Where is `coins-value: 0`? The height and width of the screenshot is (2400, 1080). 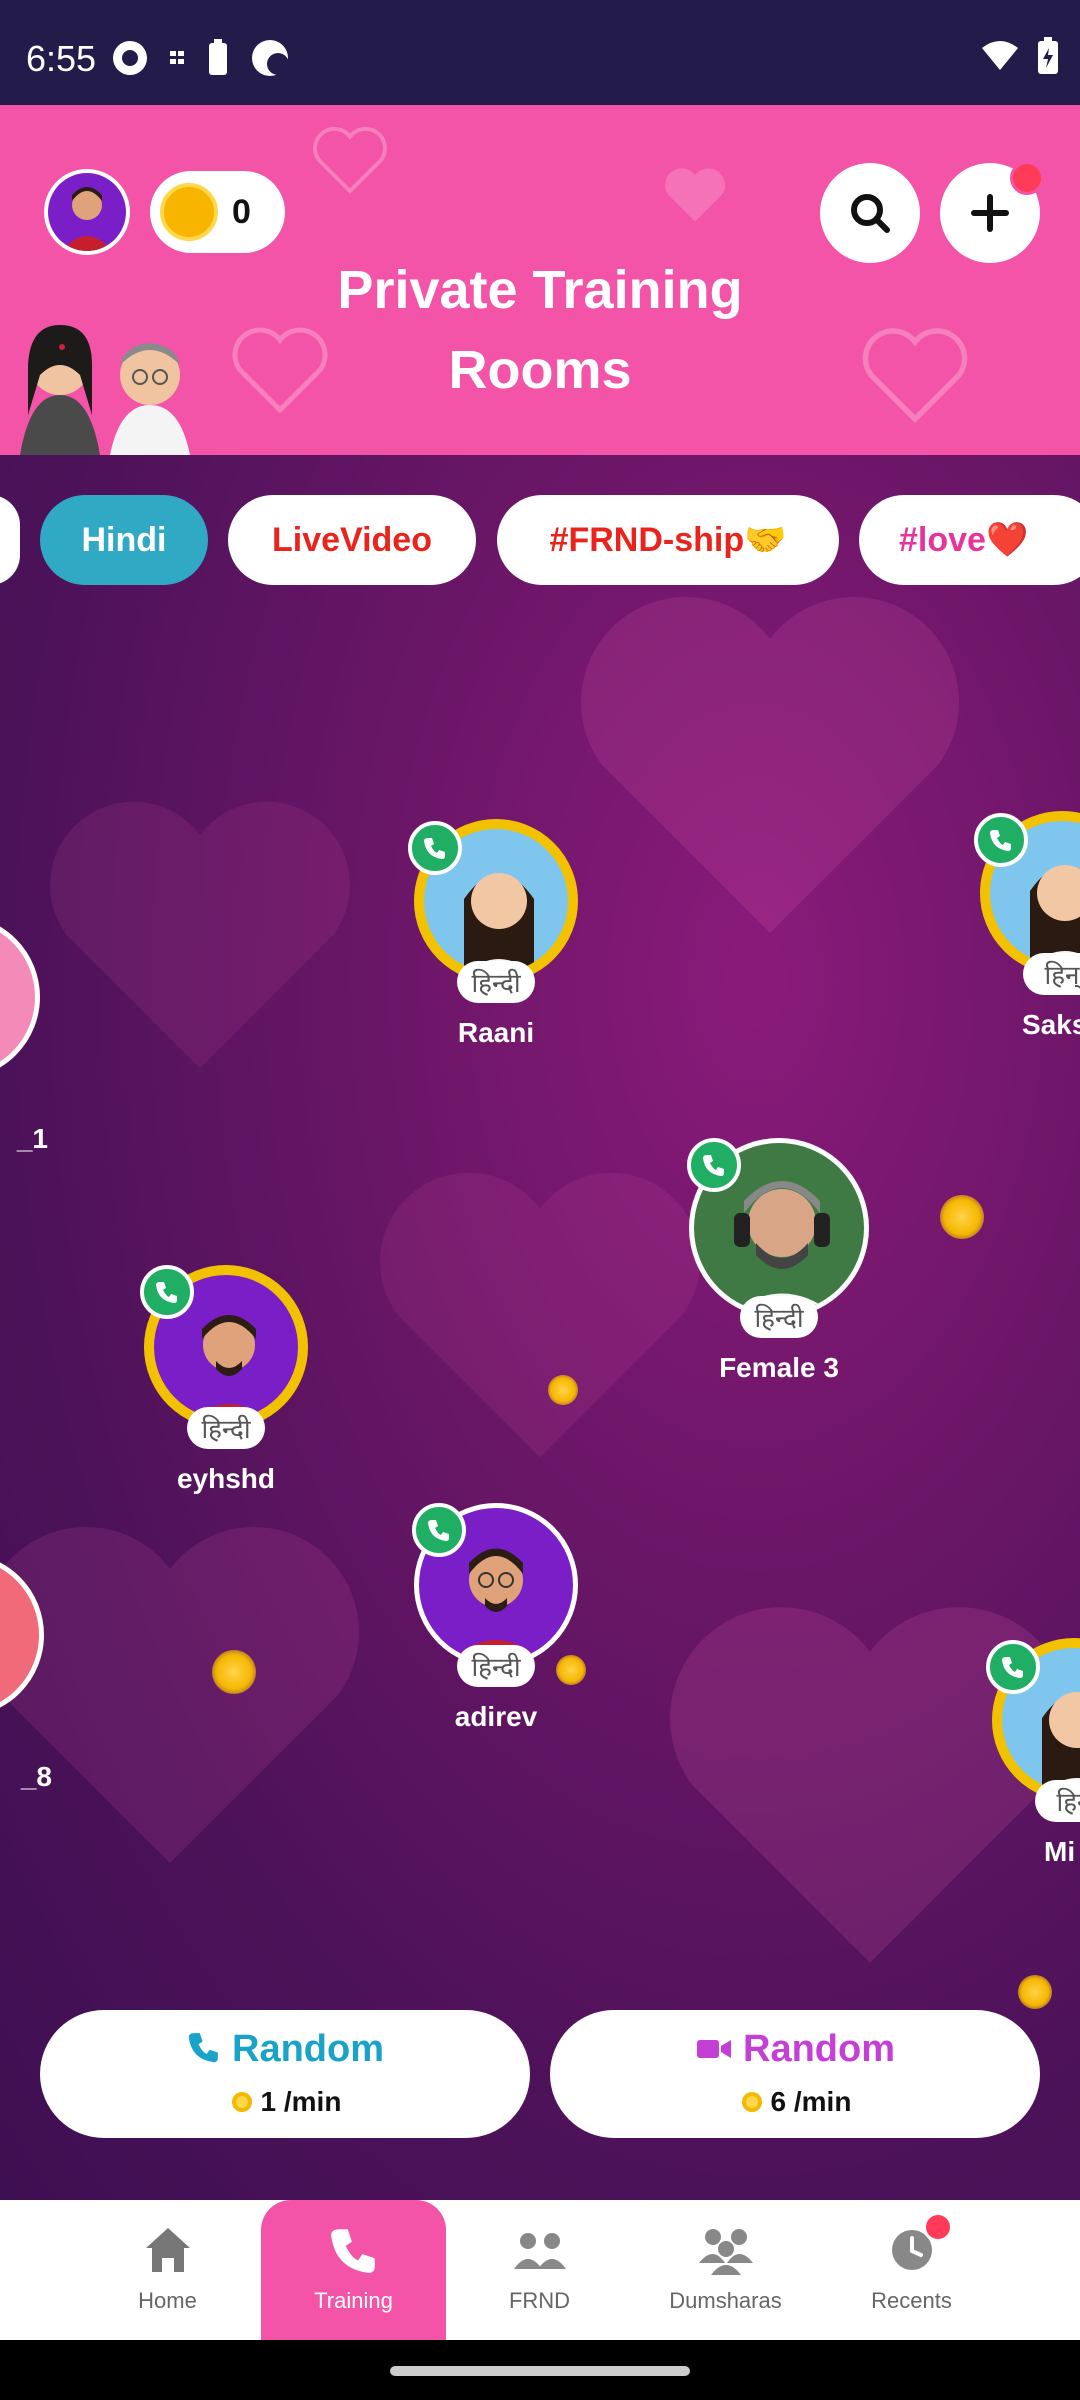 coins-value: 0 is located at coordinates (241, 211).